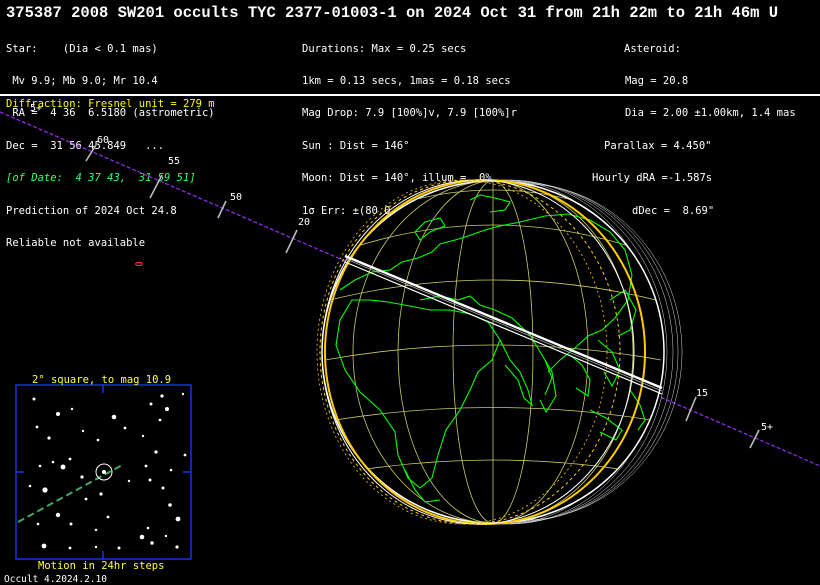  I want to click on star-field-inset, so click(103, 472).